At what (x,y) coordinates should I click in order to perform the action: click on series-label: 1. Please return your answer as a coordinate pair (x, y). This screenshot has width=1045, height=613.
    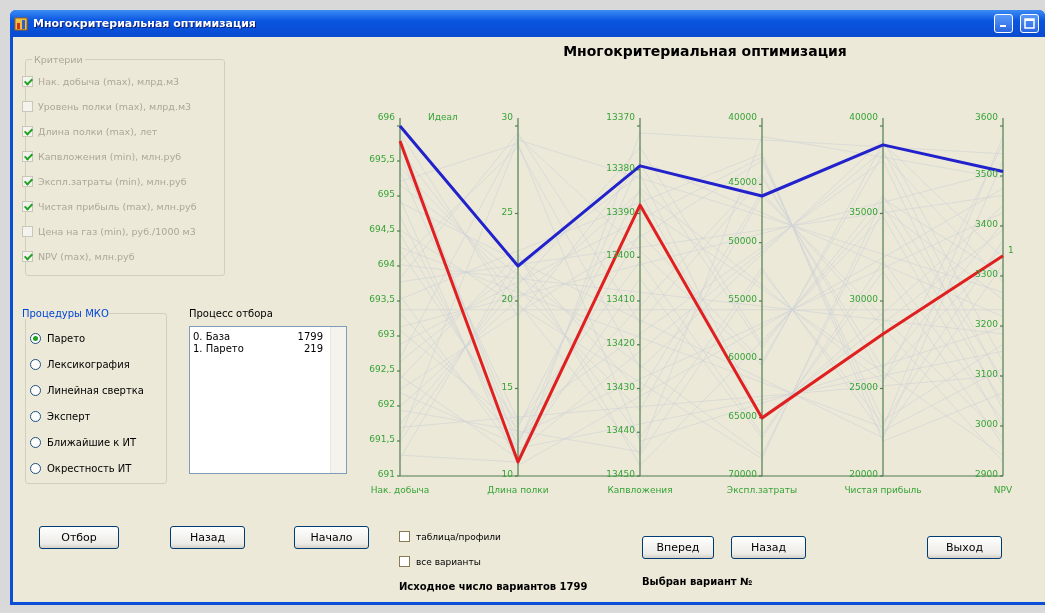
    Looking at the image, I should click on (1011, 249).